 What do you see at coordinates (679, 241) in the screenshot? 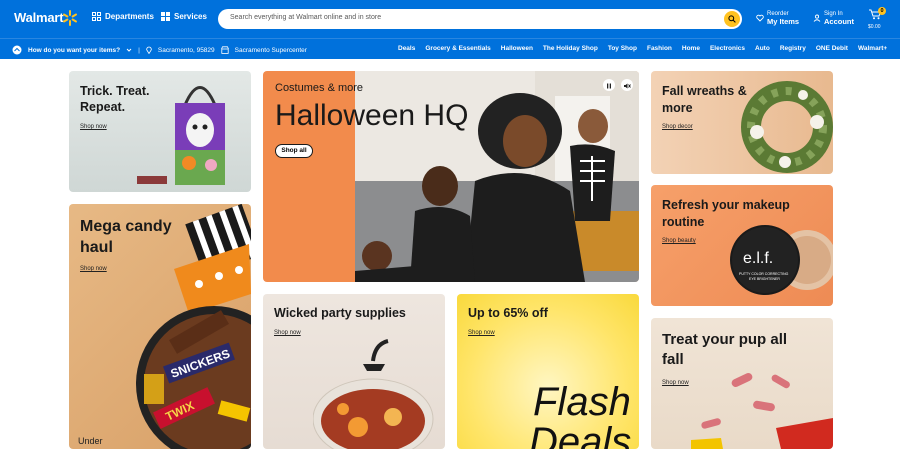
I see `shop-beauty-link: Shop beauty` at bounding box center [679, 241].